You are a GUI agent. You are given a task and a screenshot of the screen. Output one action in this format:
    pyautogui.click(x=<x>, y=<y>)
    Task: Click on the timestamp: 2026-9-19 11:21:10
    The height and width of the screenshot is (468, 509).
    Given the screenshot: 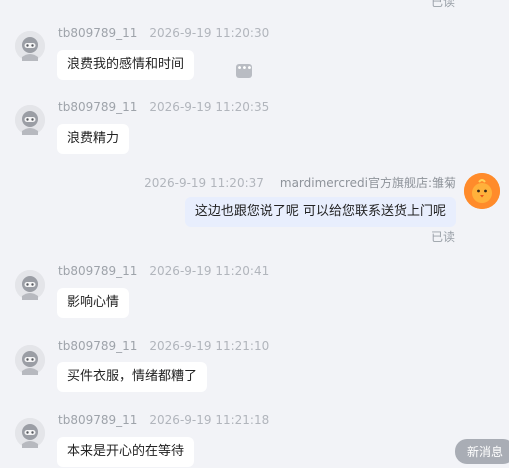 What is the action you would take?
    pyautogui.click(x=209, y=346)
    